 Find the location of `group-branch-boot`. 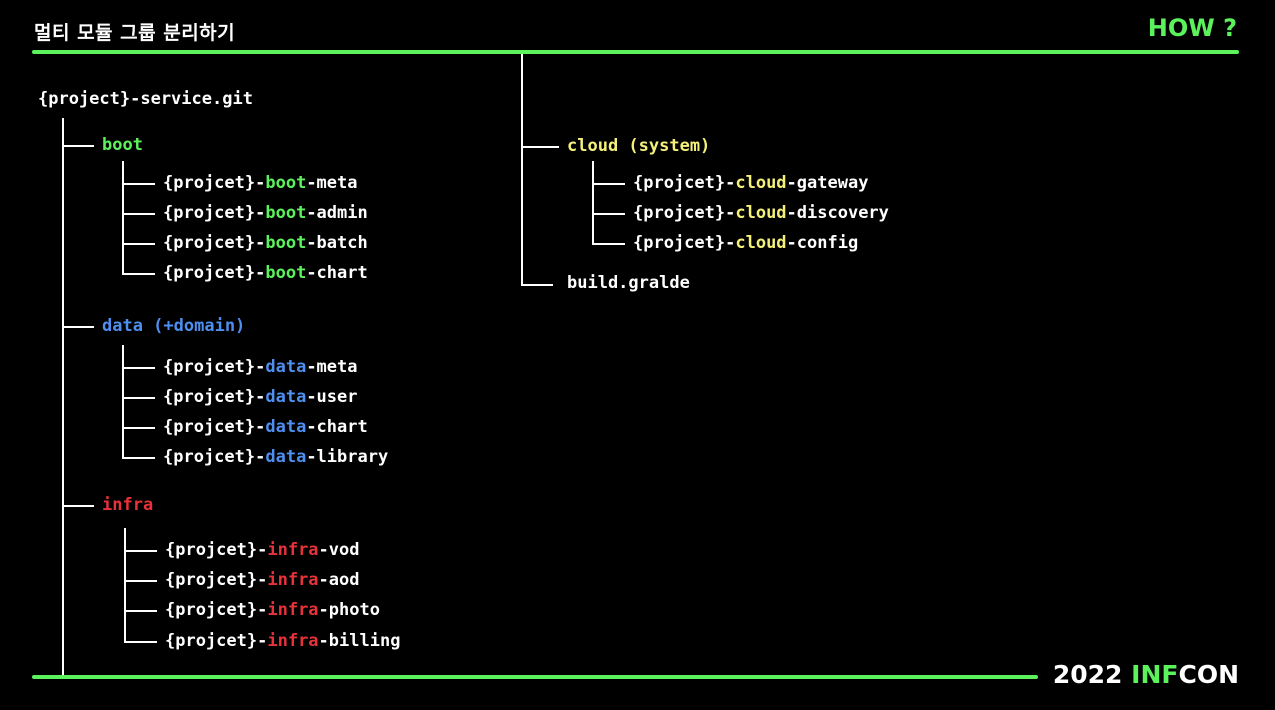

group-branch-boot is located at coordinates (78, 146).